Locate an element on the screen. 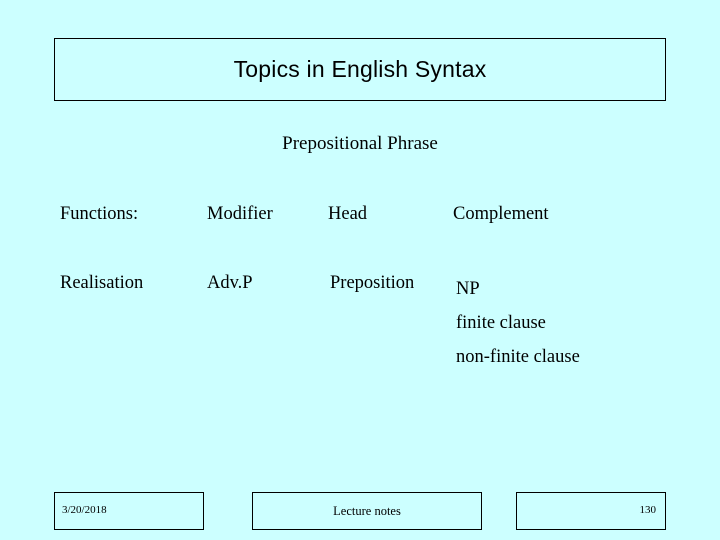  cell-functions-head: Head is located at coordinates (348, 214).